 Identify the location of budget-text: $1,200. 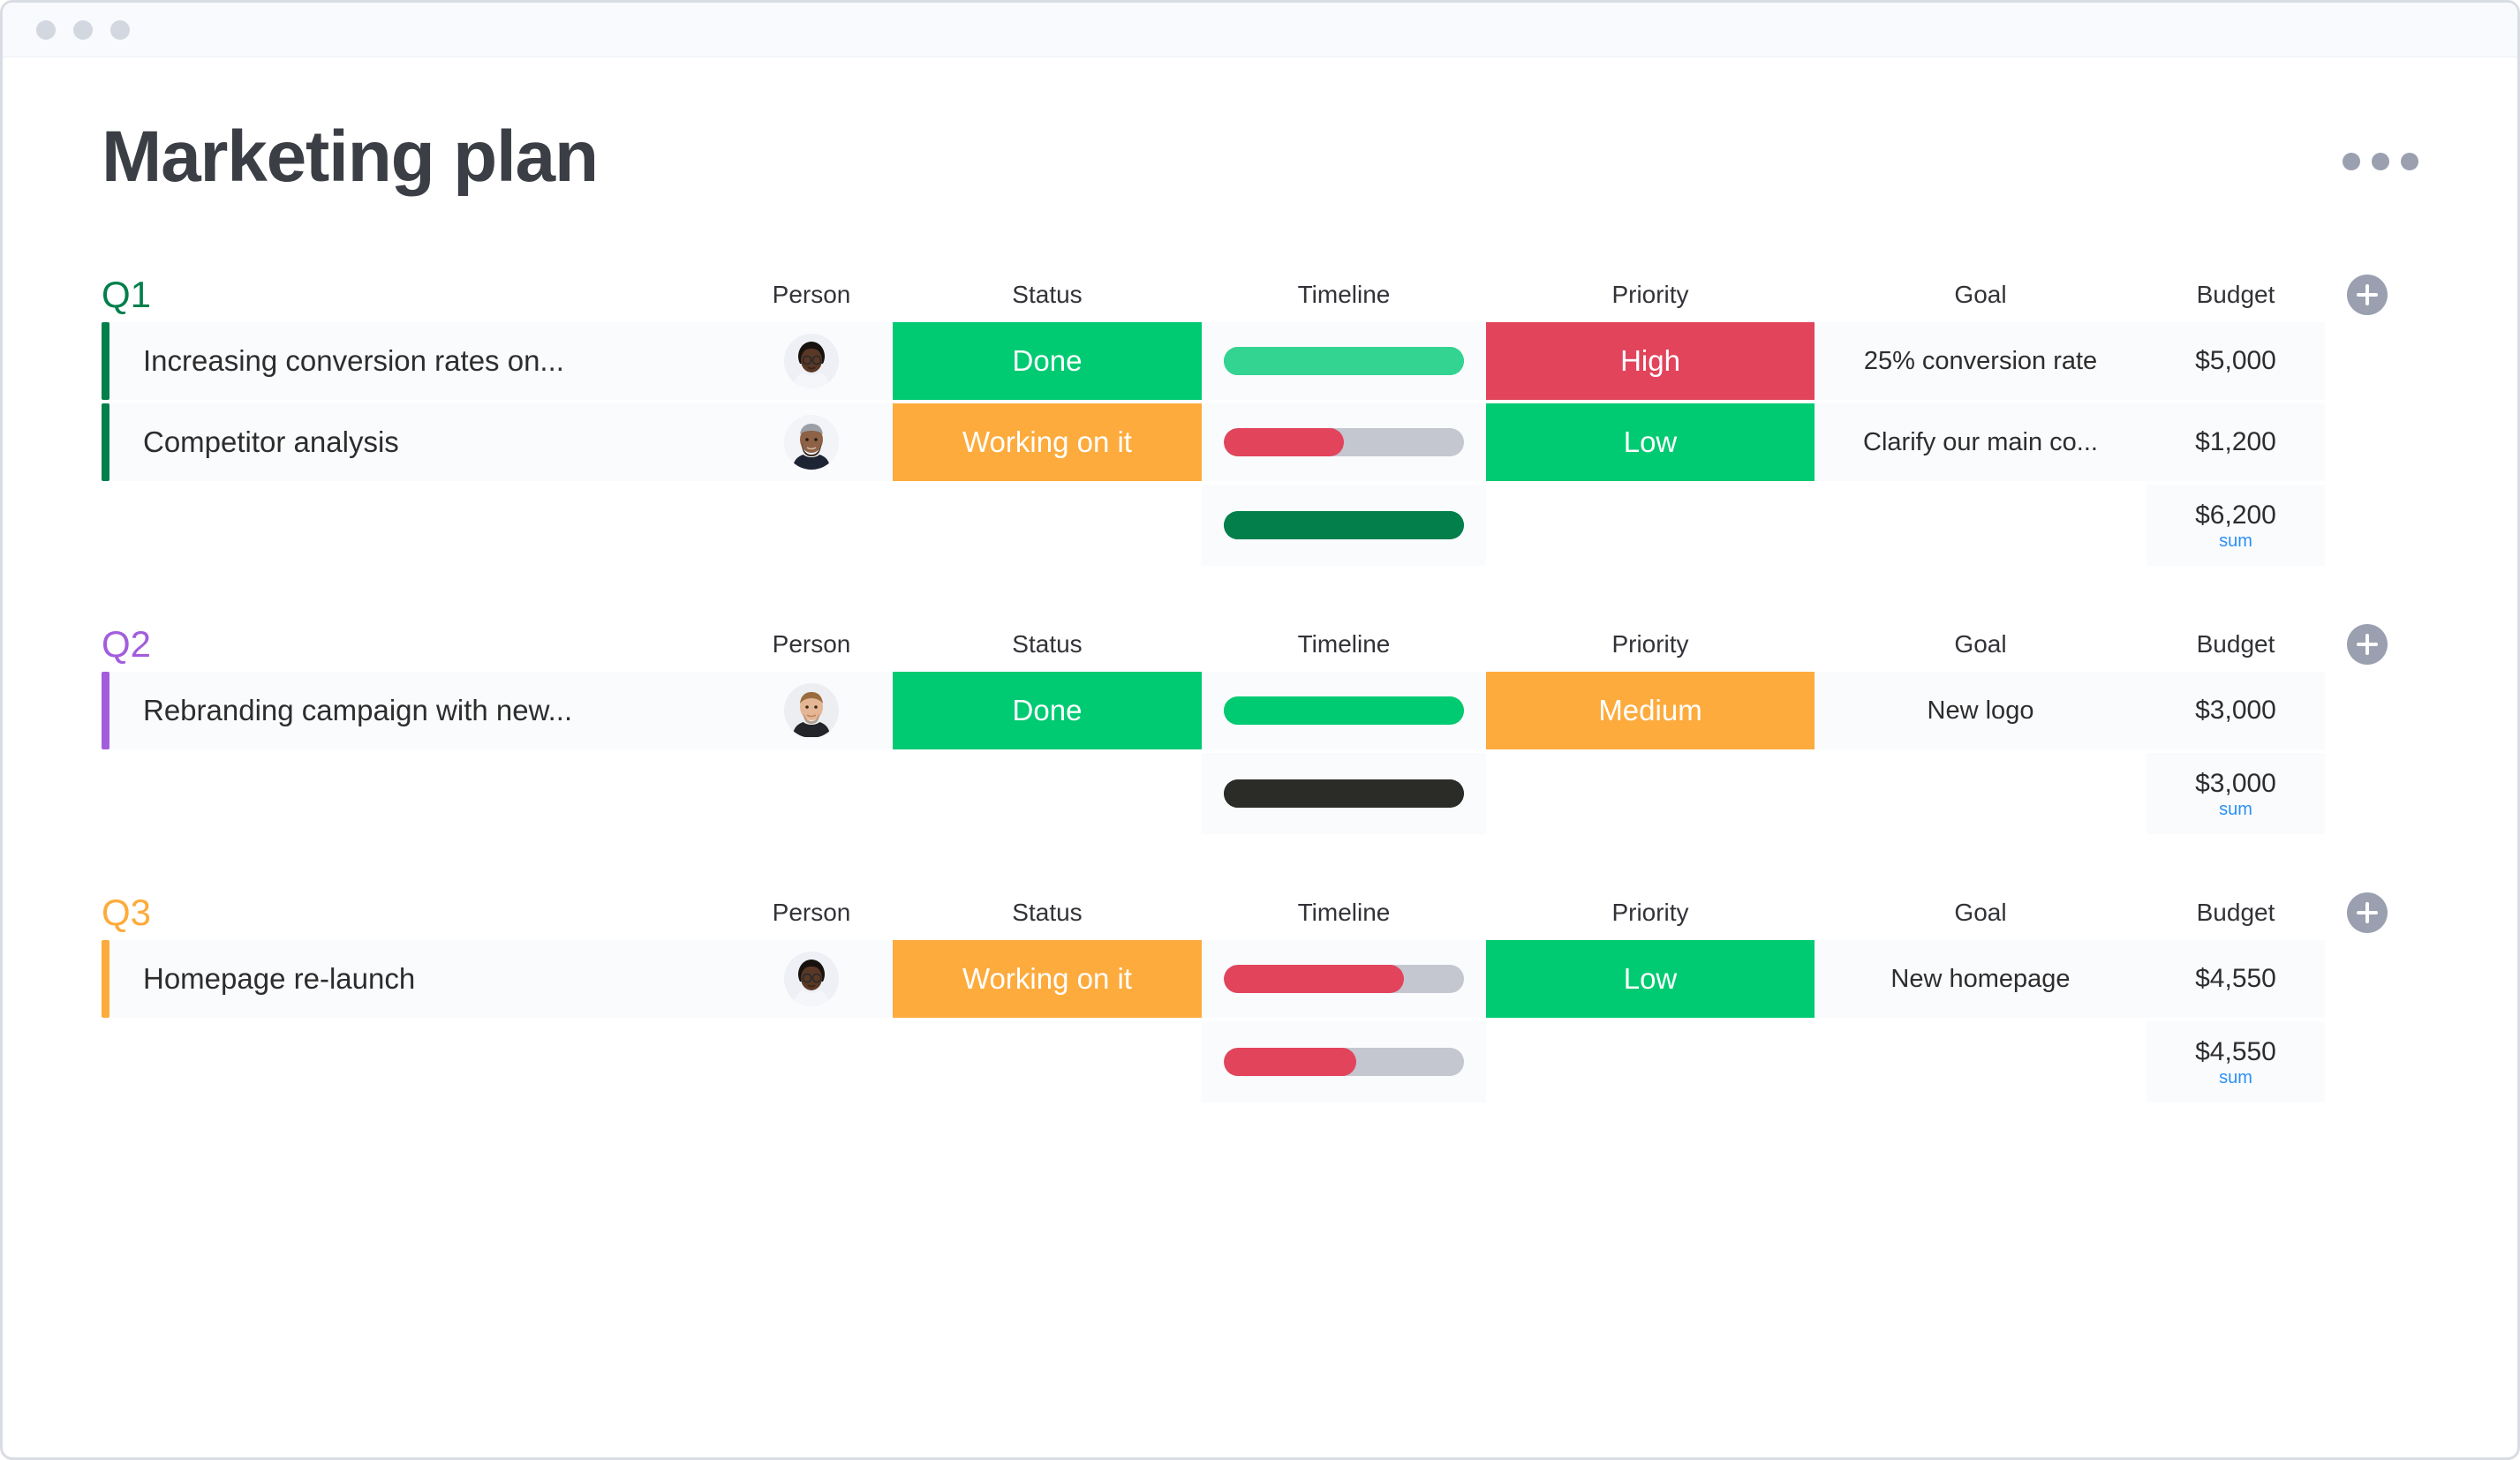
(2235, 441).